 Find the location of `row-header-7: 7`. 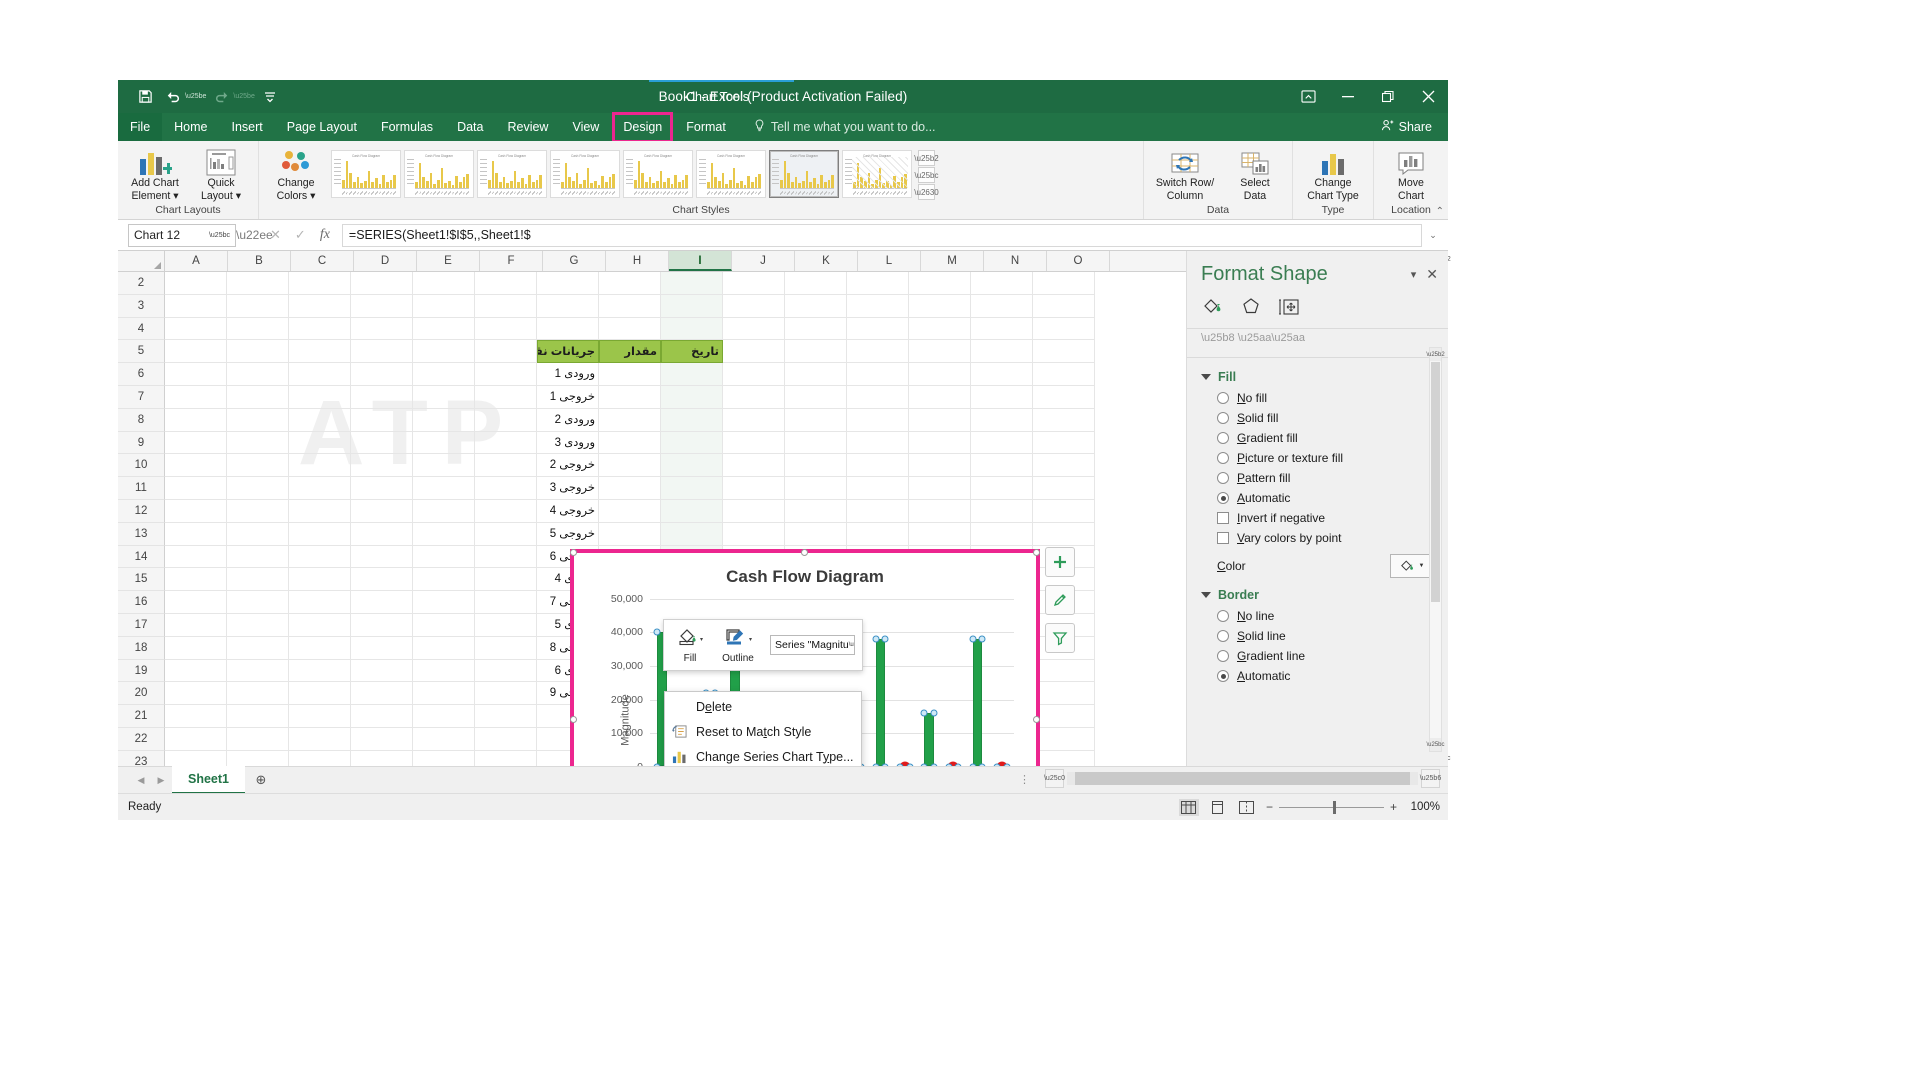

row-header-7: 7 is located at coordinates (141, 397).